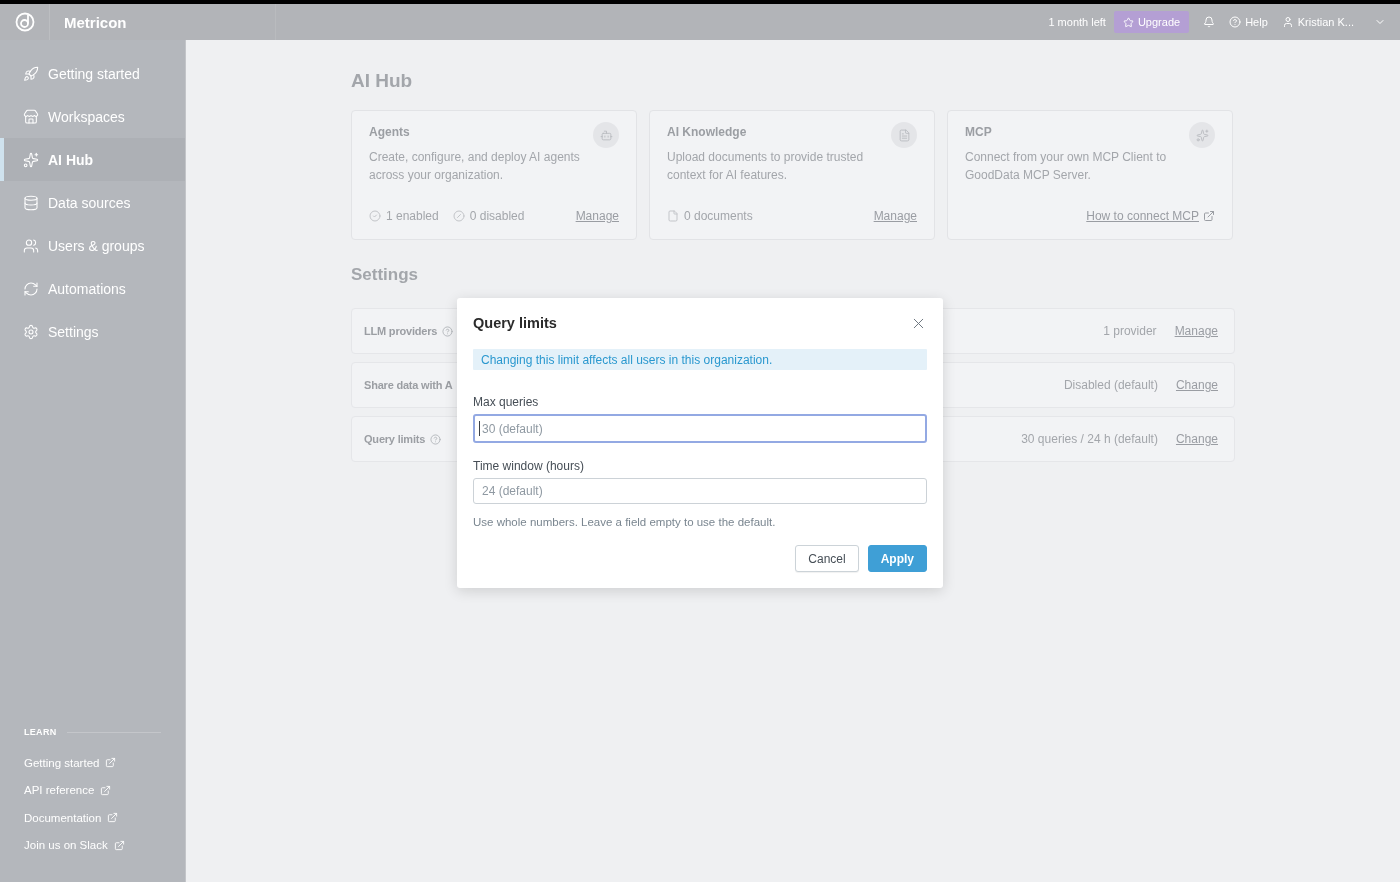 The height and width of the screenshot is (882, 1400). I want to click on brand-name: Metricon, so click(95, 22).